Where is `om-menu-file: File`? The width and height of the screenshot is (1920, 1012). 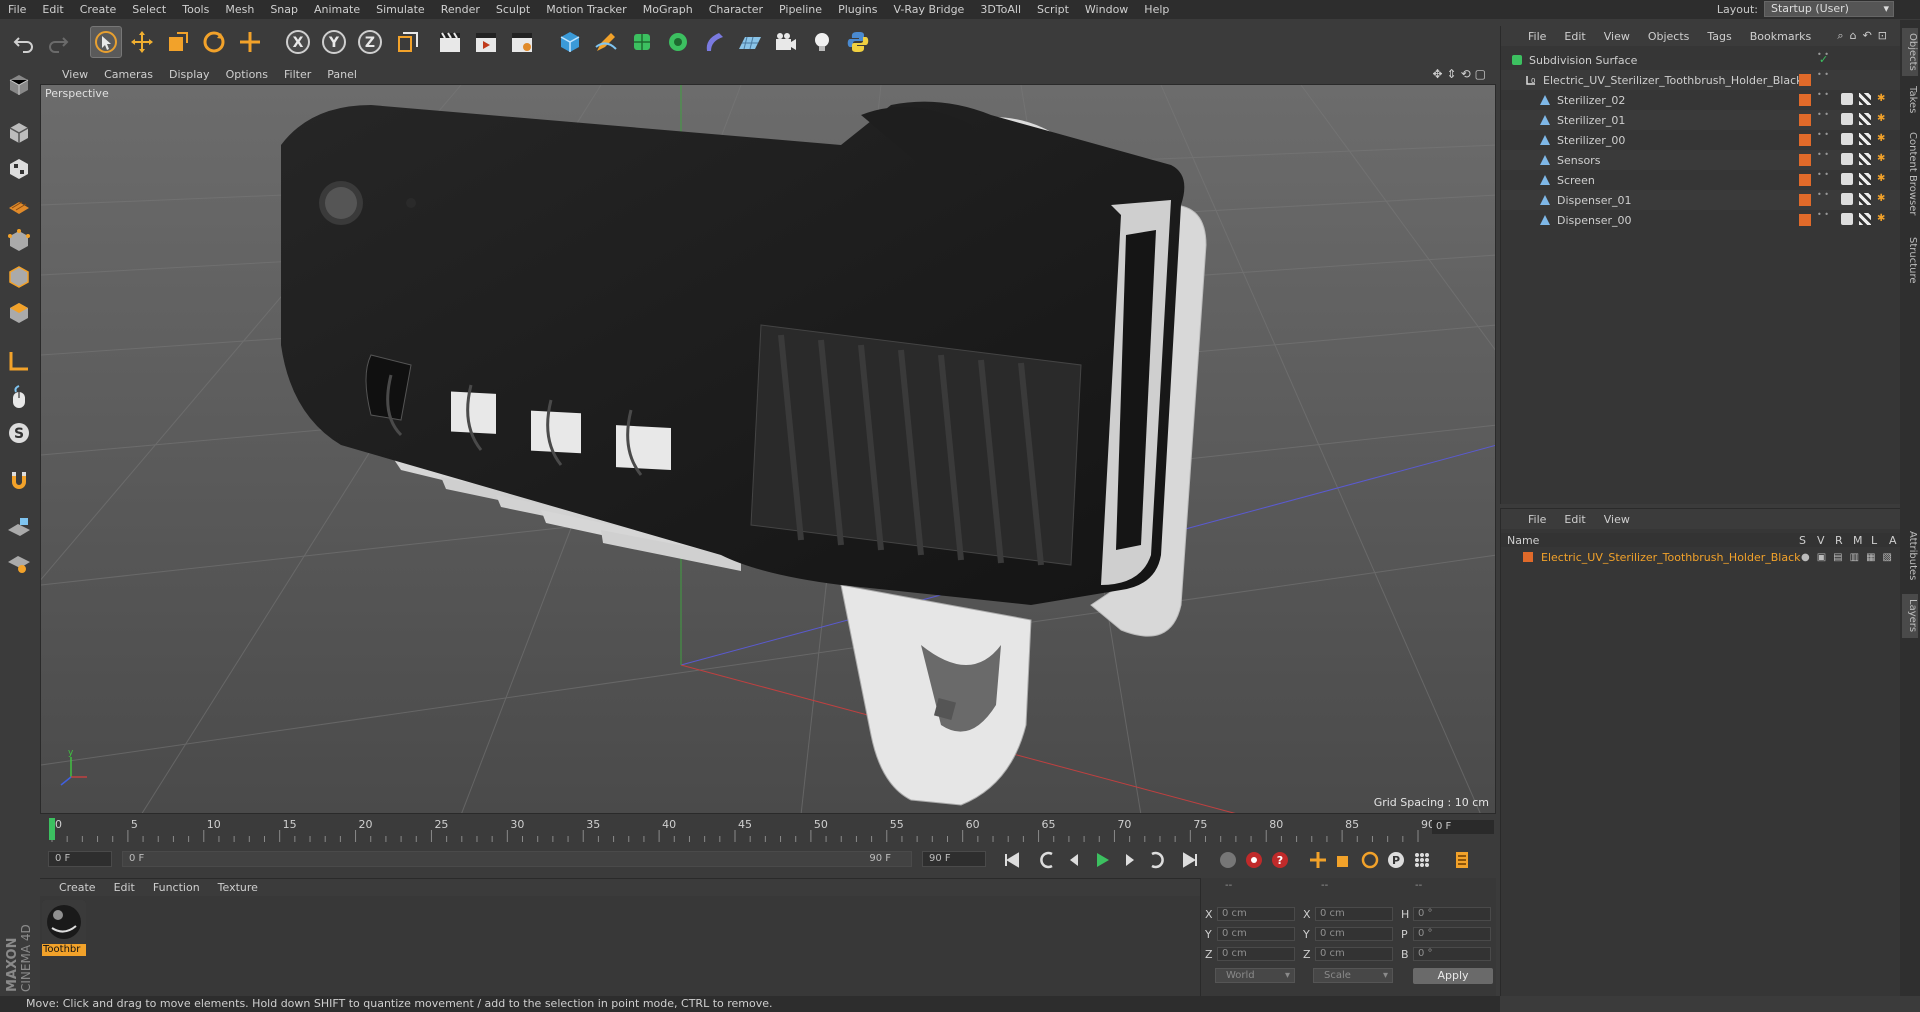 om-menu-file: File is located at coordinates (1537, 36).